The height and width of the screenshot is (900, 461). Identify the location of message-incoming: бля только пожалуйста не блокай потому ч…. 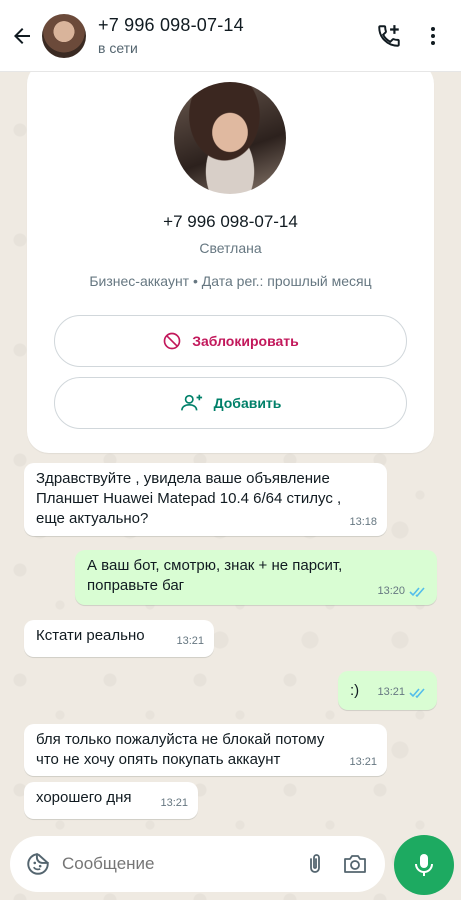
(205, 750).